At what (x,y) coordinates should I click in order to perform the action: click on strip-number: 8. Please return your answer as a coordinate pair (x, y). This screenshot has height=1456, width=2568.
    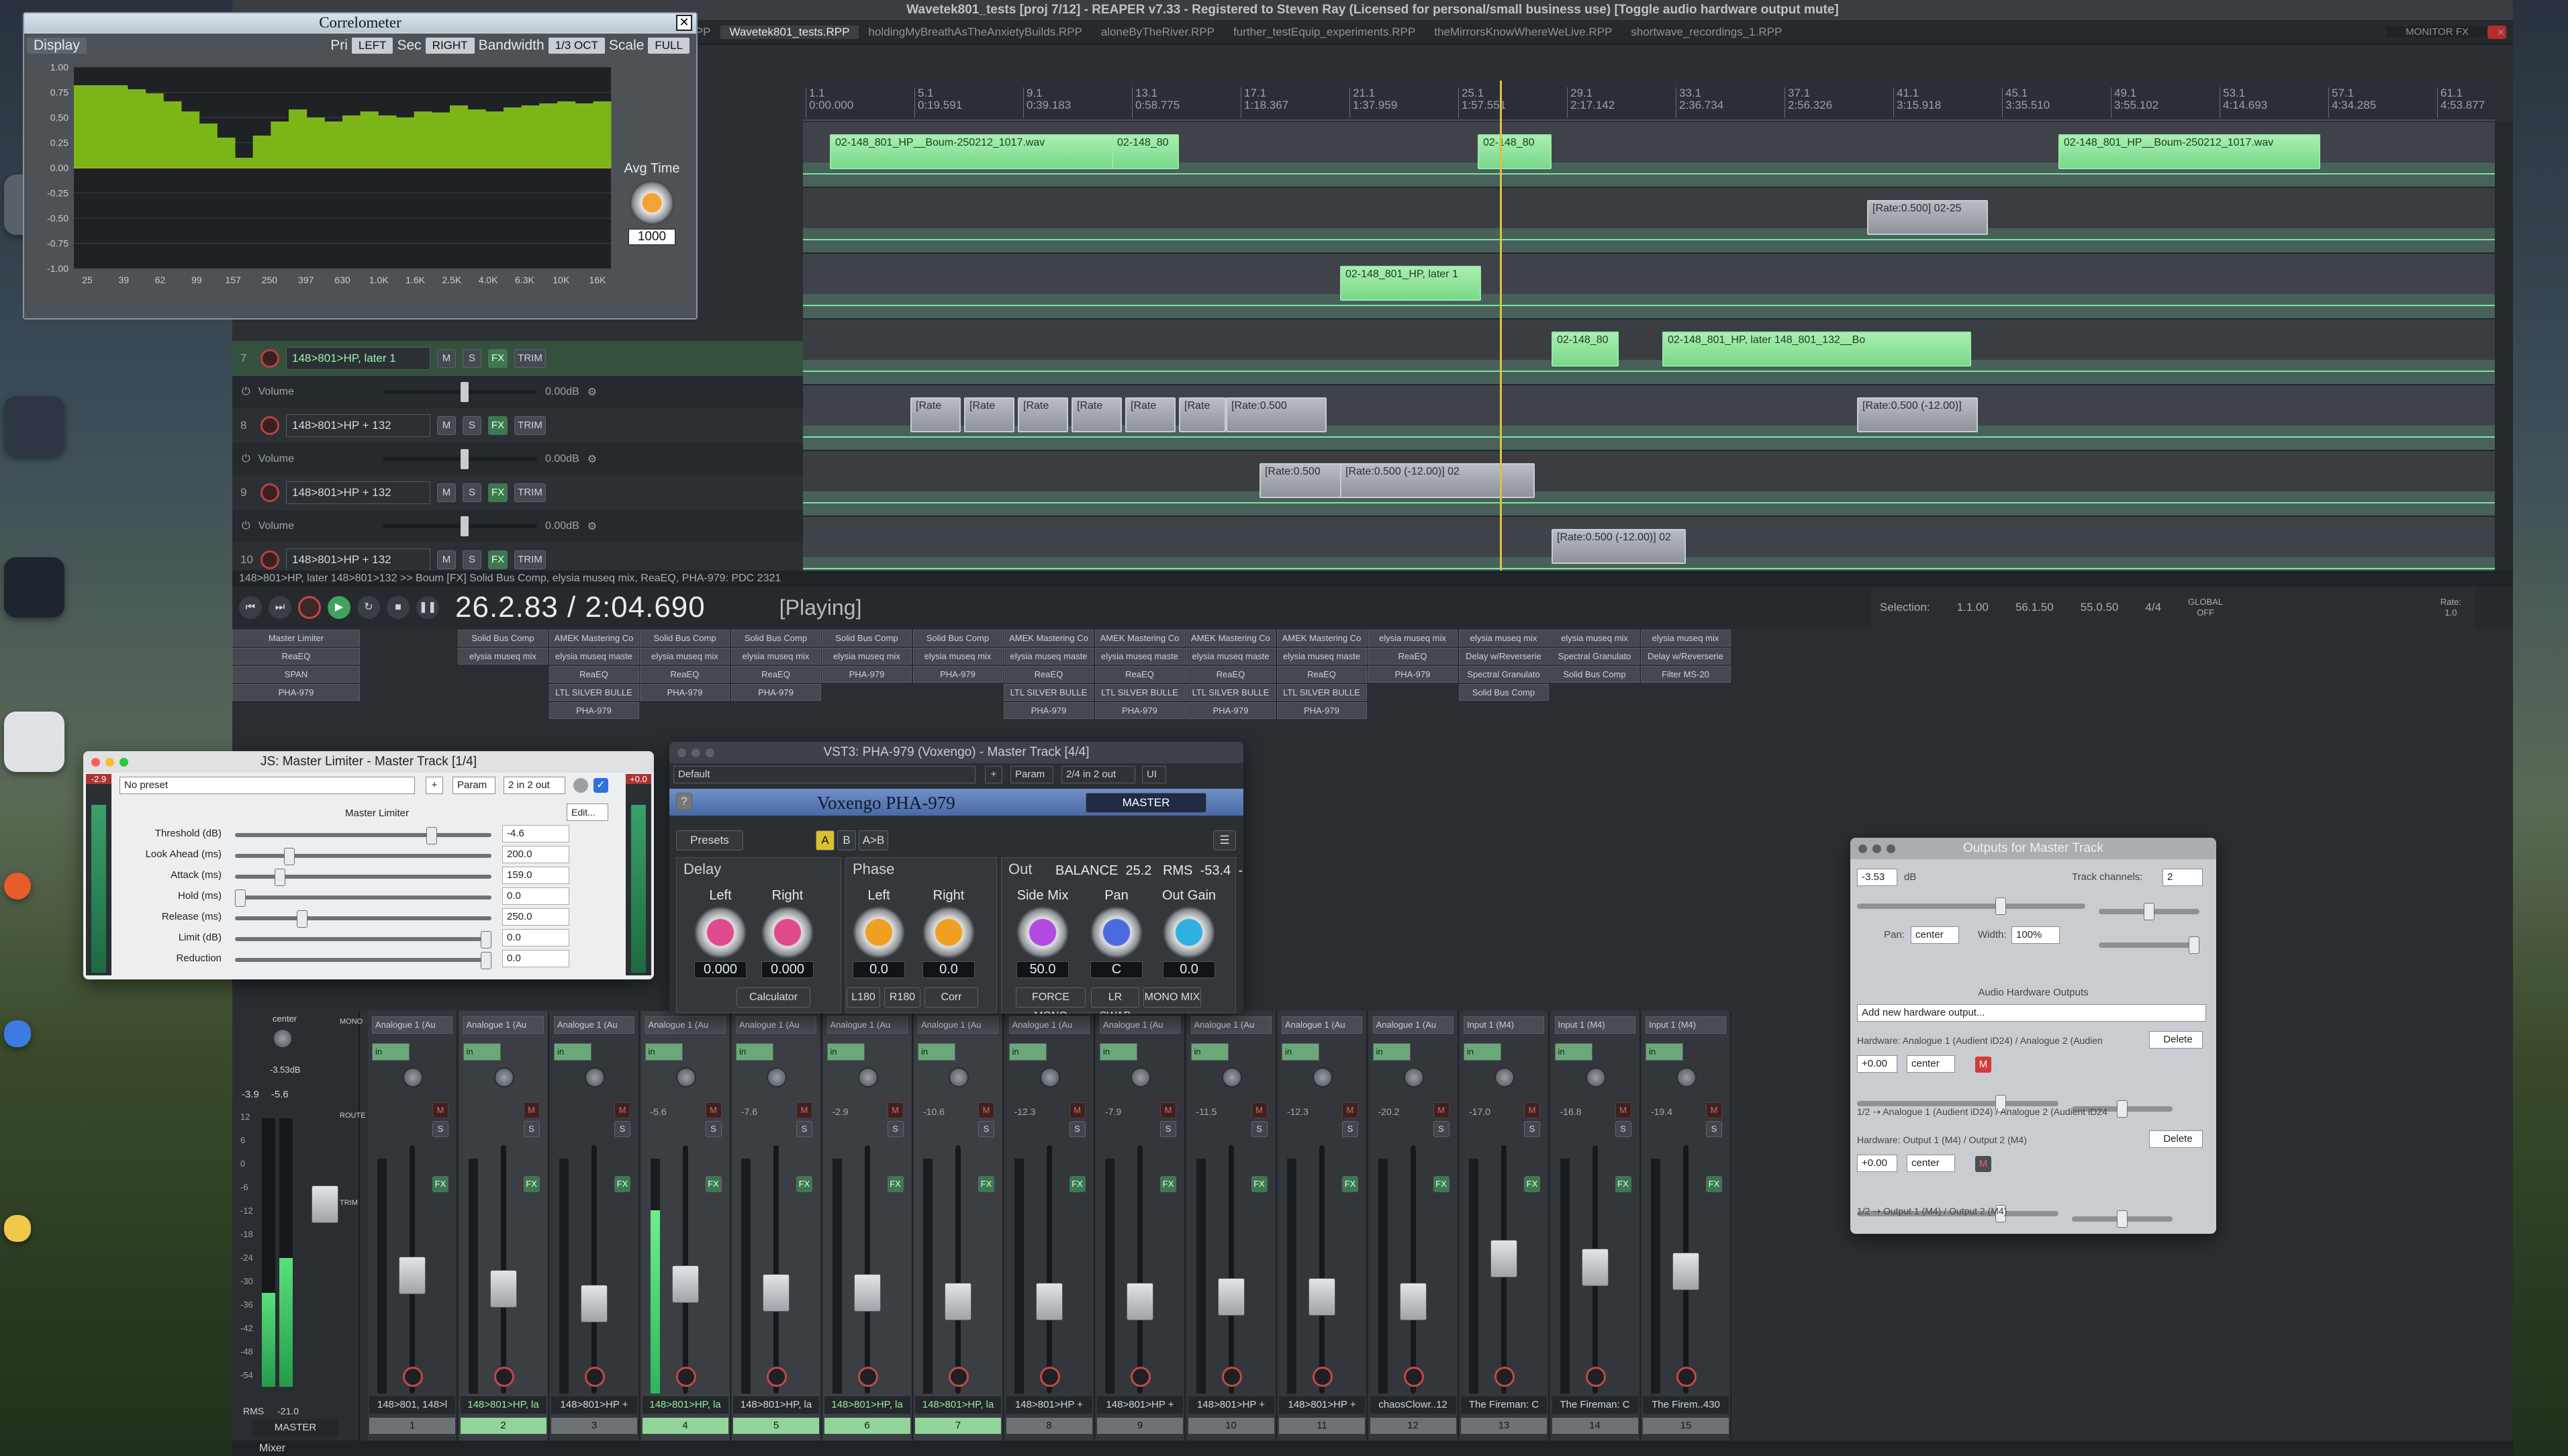
    Looking at the image, I should click on (1049, 1426).